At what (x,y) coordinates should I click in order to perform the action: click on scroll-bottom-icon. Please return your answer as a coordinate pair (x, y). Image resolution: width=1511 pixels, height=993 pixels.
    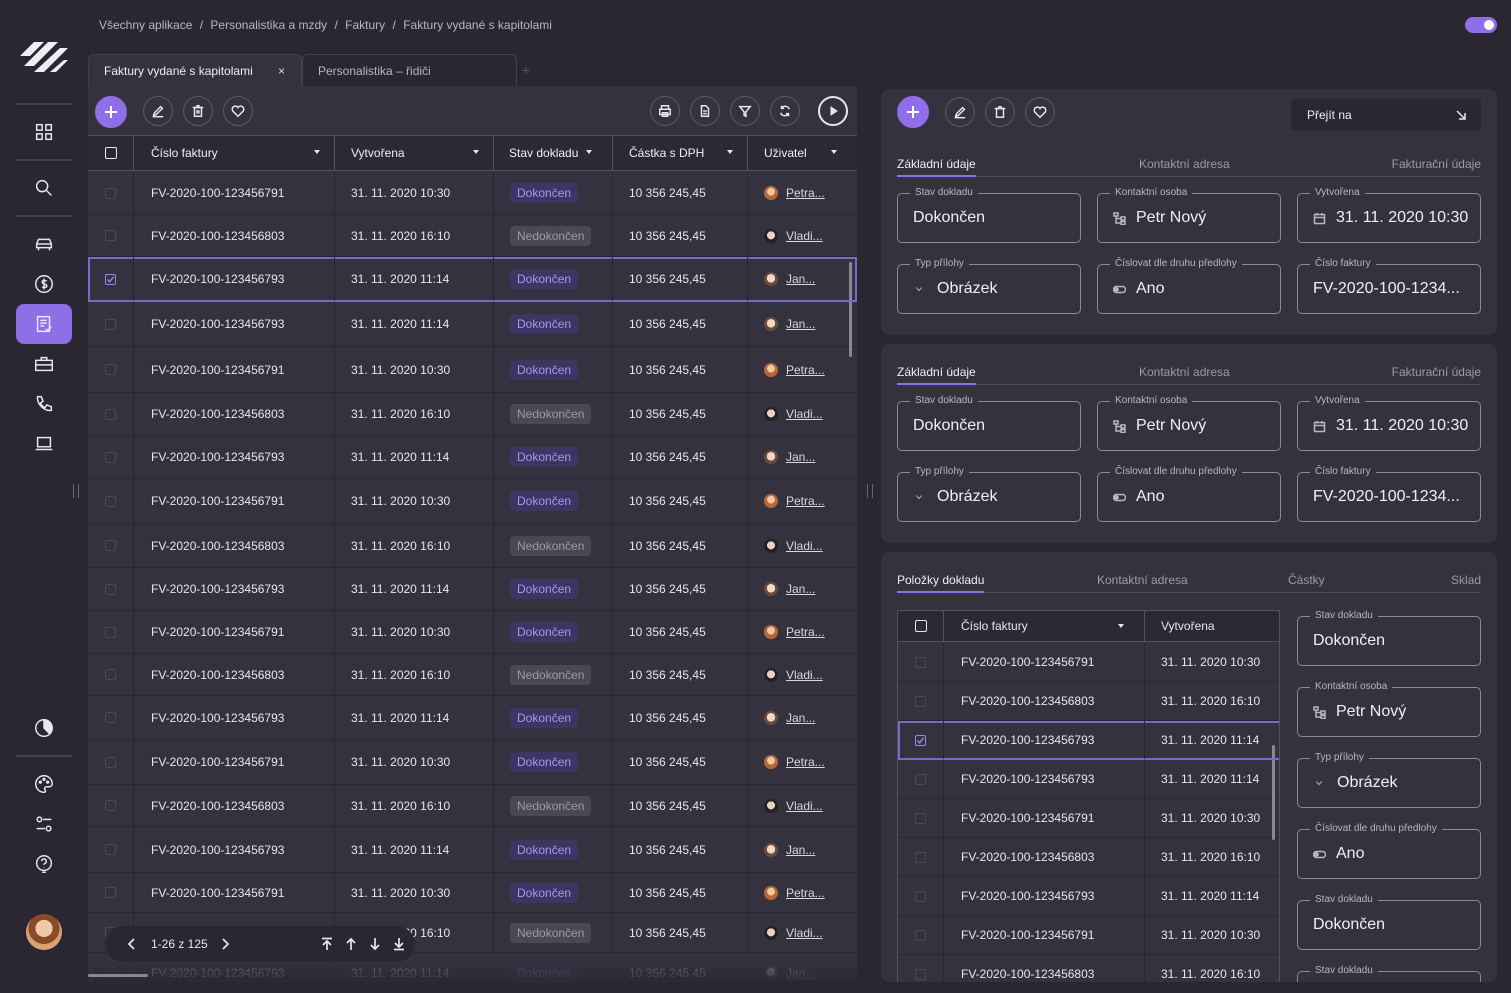
    Looking at the image, I should click on (399, 944).